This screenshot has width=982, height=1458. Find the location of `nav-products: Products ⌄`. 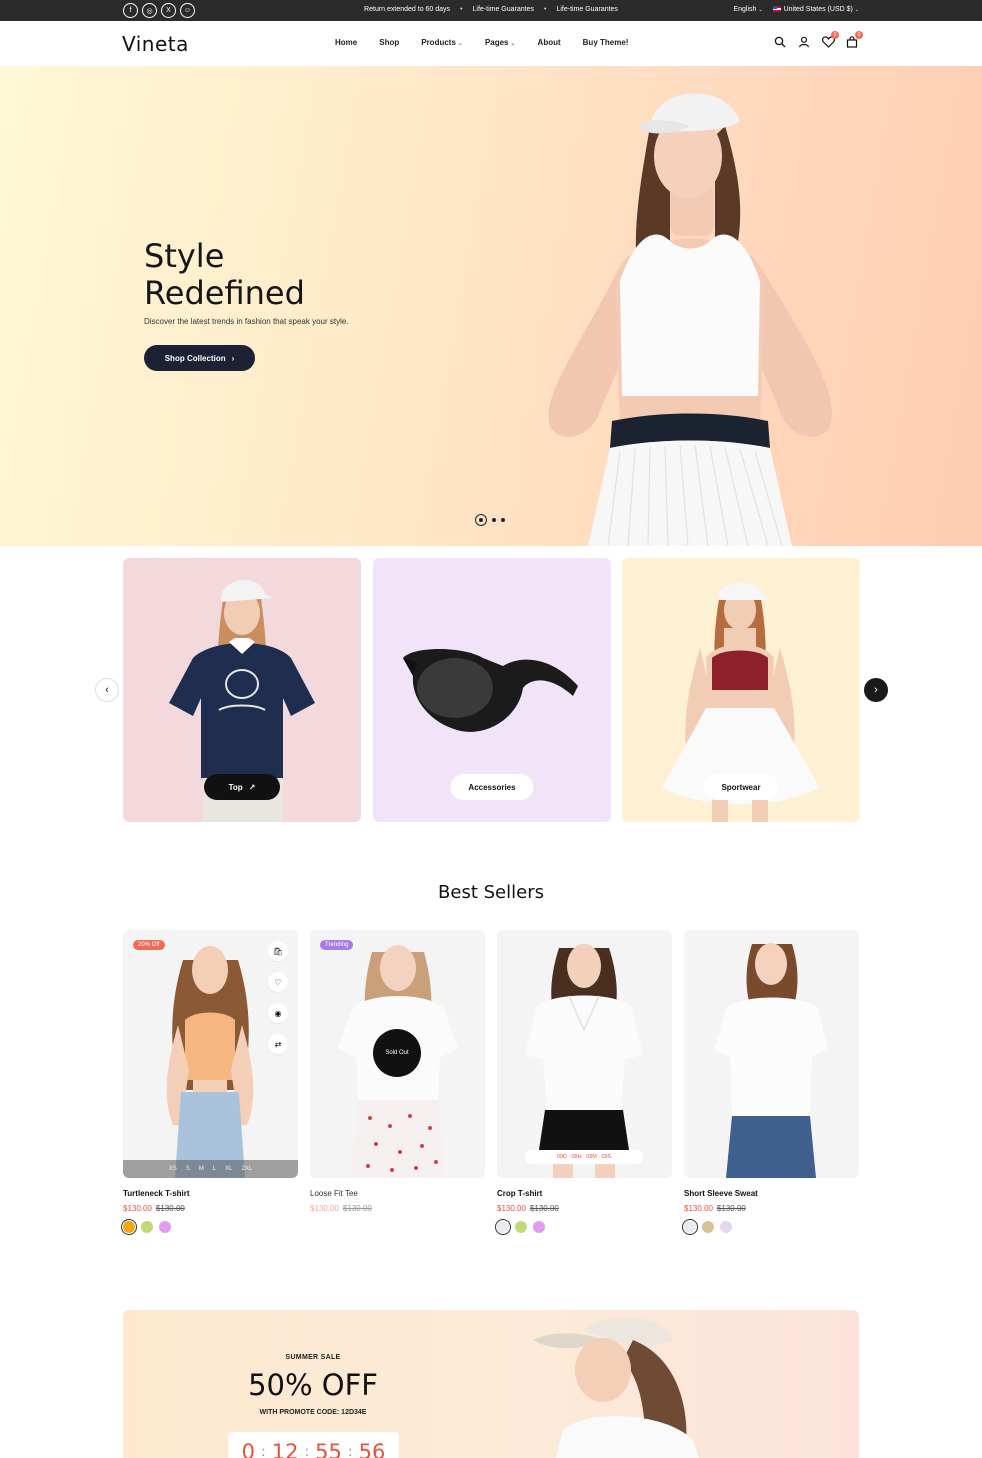

nav-products: Products ⌄ is located at coordinates (442, 42).